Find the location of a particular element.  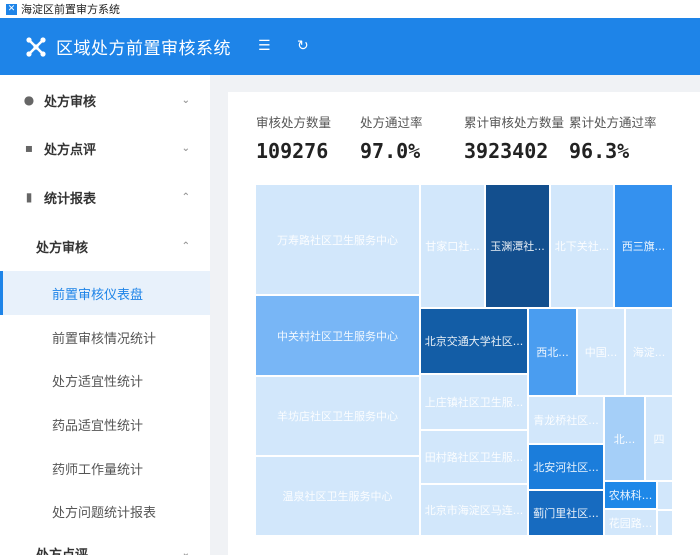

stat-total-pass-rate: 累计处方通过率 96.3% is located at coordinates (613, 137).